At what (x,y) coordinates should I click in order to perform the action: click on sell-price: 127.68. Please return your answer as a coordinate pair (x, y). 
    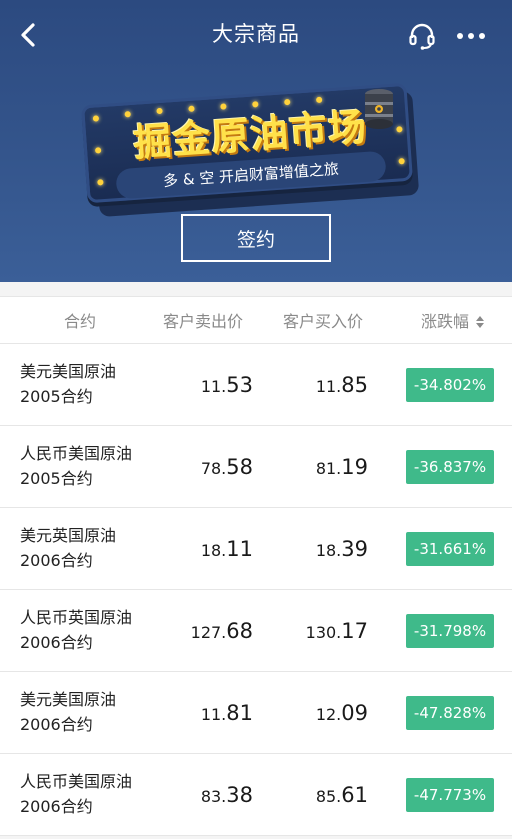
    Looking at the image, I should click on (193, 632).